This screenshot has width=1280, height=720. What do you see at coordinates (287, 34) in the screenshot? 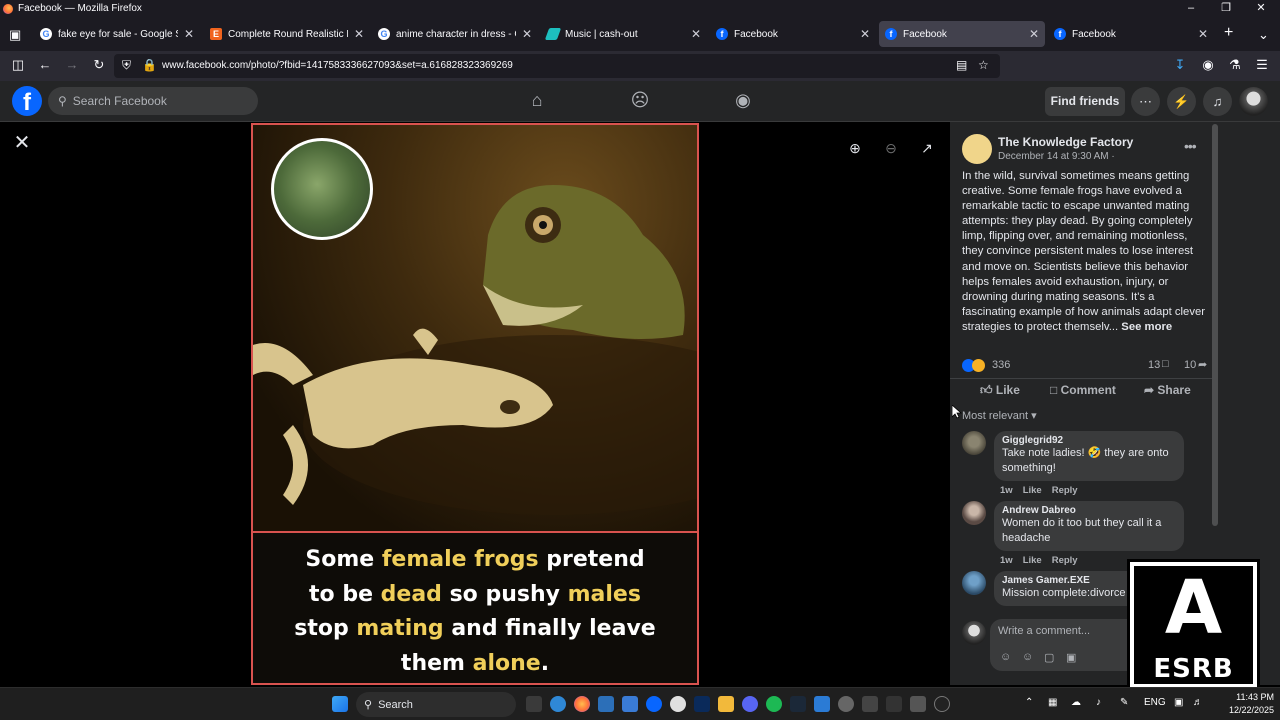
I see `tab-etsy: E Complete Round Realistic Human ✕` at bounding box center [287, 34].